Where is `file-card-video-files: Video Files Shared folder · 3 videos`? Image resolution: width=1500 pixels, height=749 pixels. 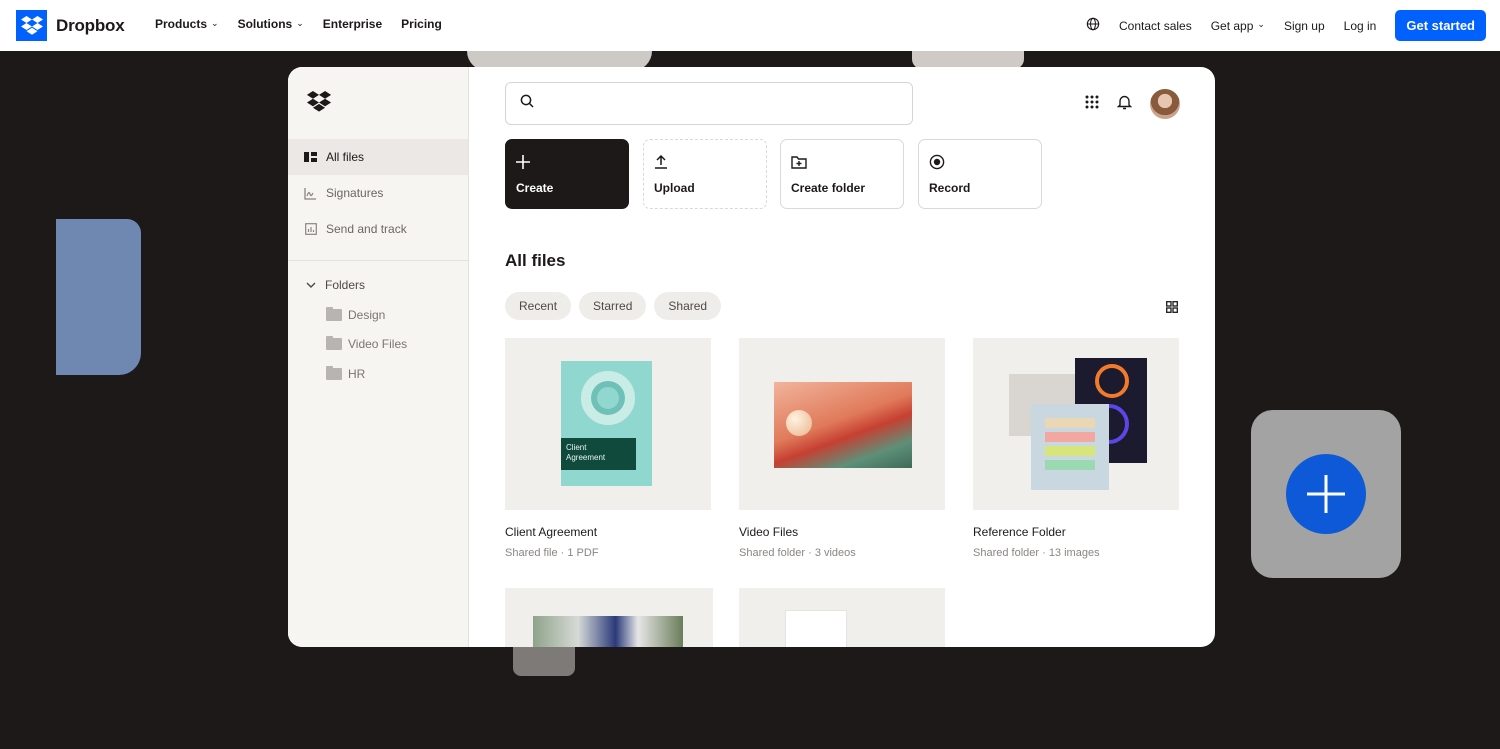
file-card-video-files: Video Files Shared folder · 3 videos is located at coordinates (842, 448).